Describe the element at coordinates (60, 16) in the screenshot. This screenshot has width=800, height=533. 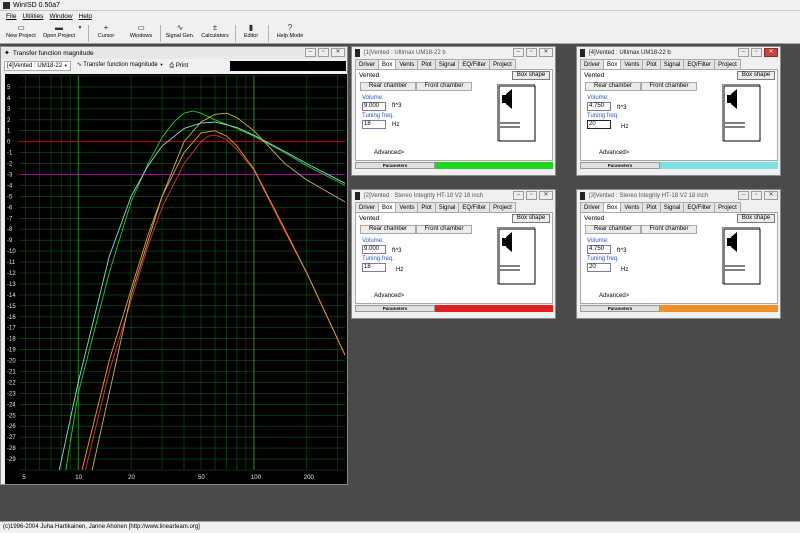
I see `menu-window: Window` at that location.